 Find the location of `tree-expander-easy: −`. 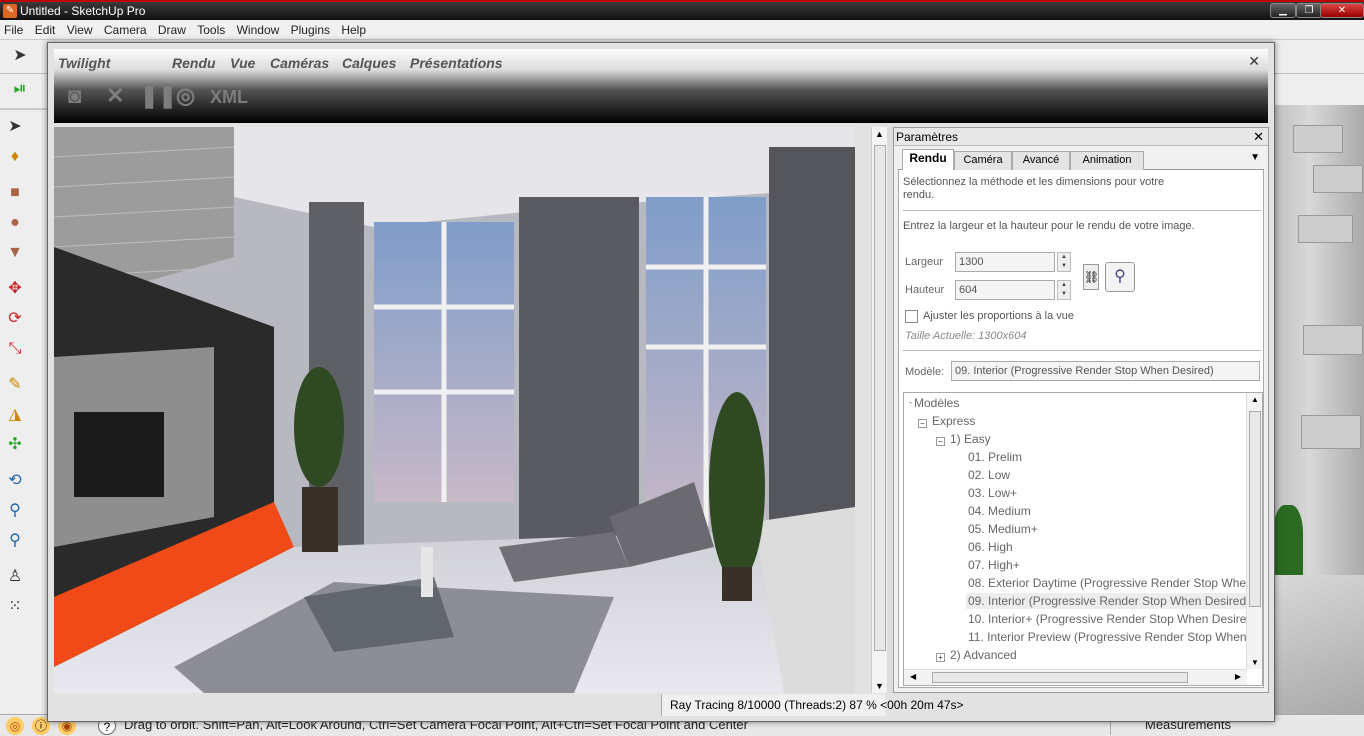

tree-expander-easy: − is located at coordinates (940, 441).